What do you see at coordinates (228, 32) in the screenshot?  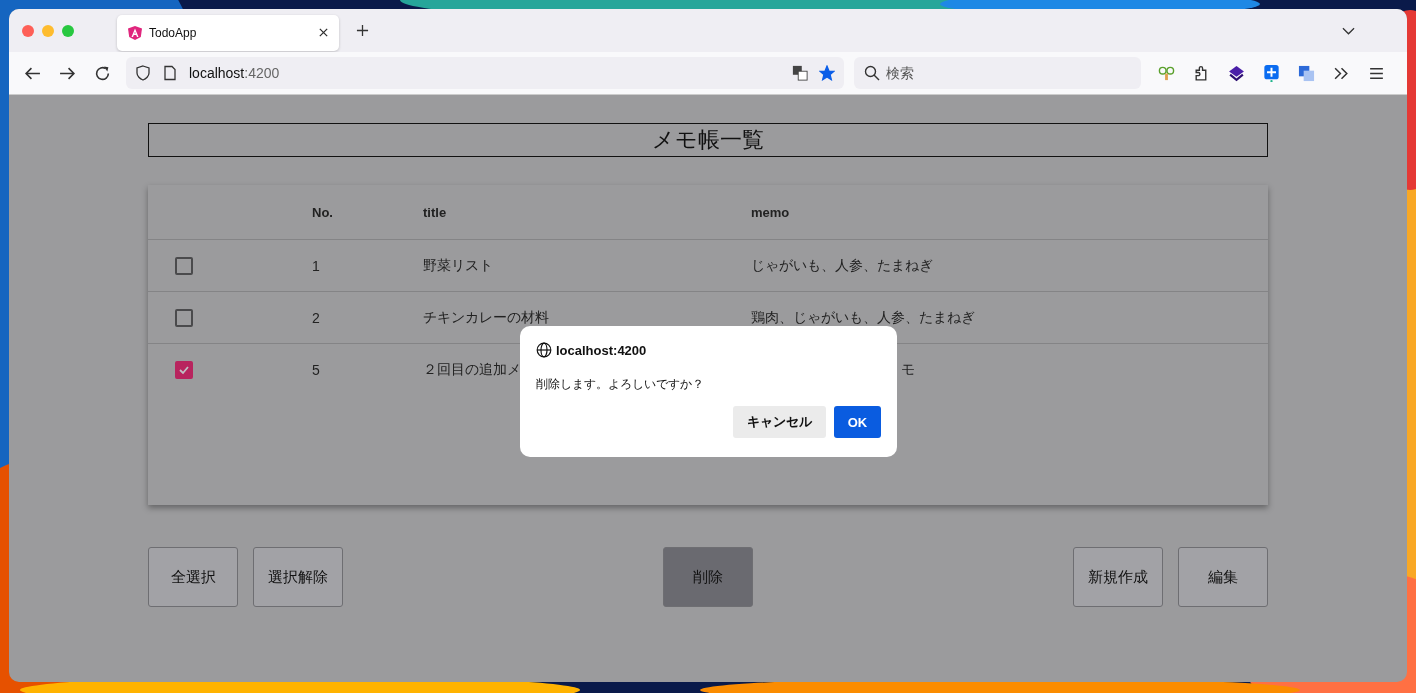 I see `browser-tab: TodoApp` at bounding box center [228, 32].